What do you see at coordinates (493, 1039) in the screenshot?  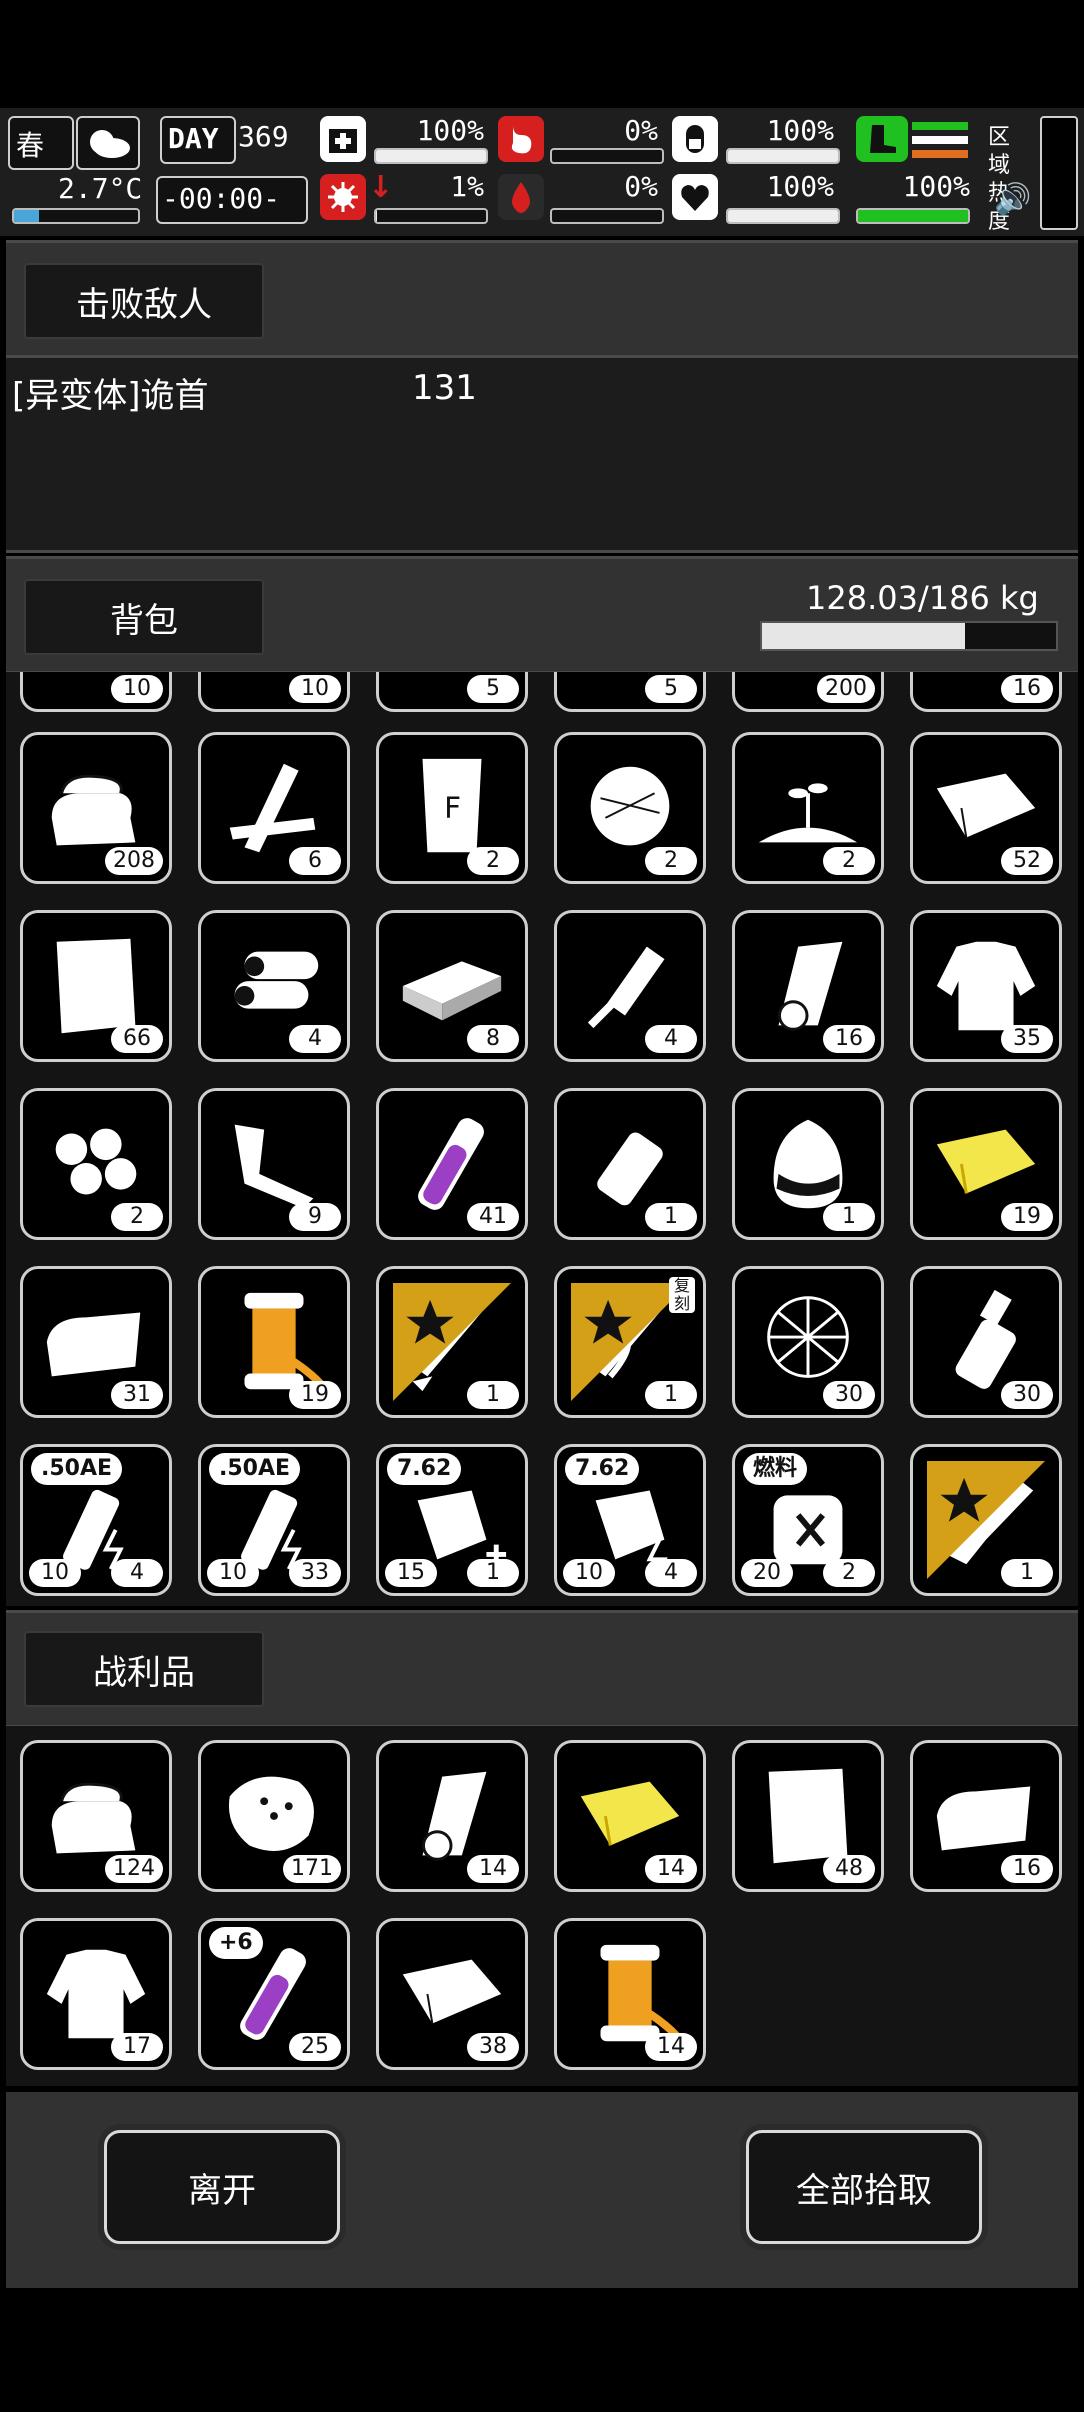 I see `item-count: 8` at bounding box center [493, 1039].